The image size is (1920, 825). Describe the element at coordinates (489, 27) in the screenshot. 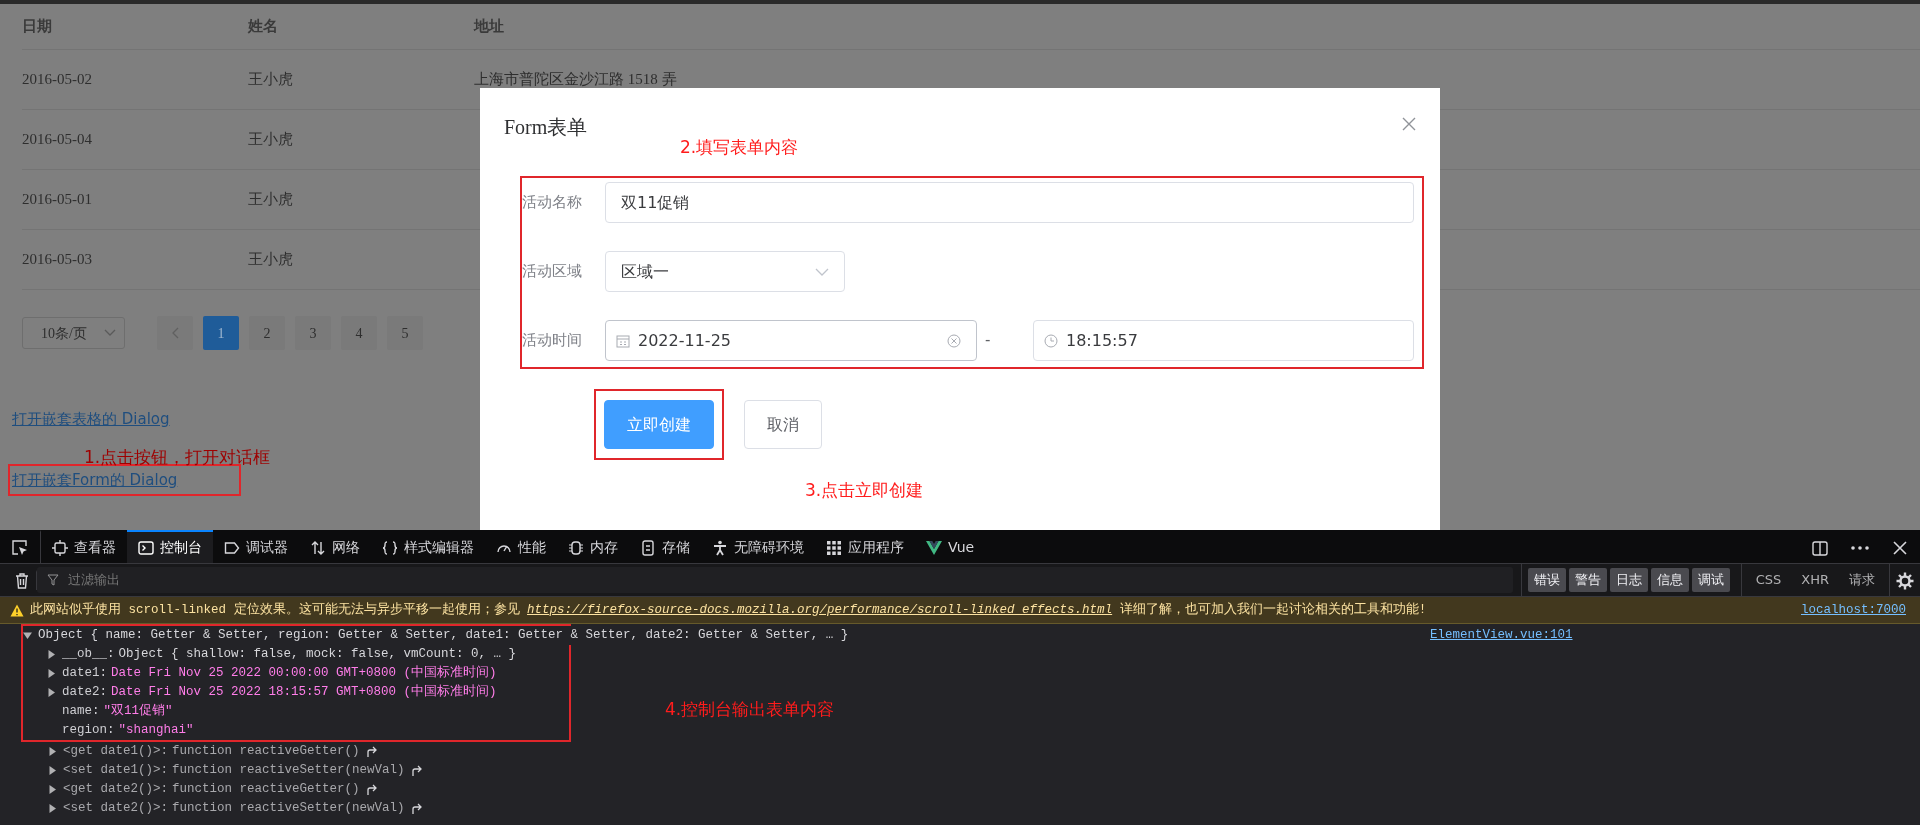

I see `column-header: 地址` at that location.